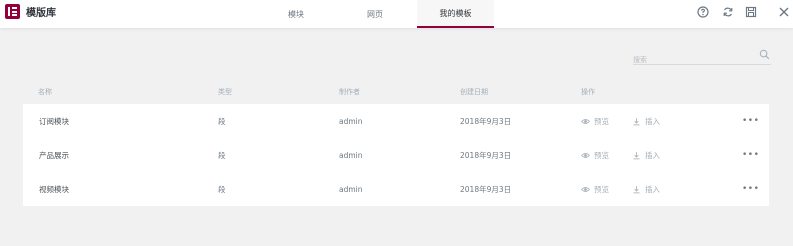 This screenshot has height=246, width=793. I want to click on header-bar: 模版库 模块 网页 我的模板, so click(396, 14).